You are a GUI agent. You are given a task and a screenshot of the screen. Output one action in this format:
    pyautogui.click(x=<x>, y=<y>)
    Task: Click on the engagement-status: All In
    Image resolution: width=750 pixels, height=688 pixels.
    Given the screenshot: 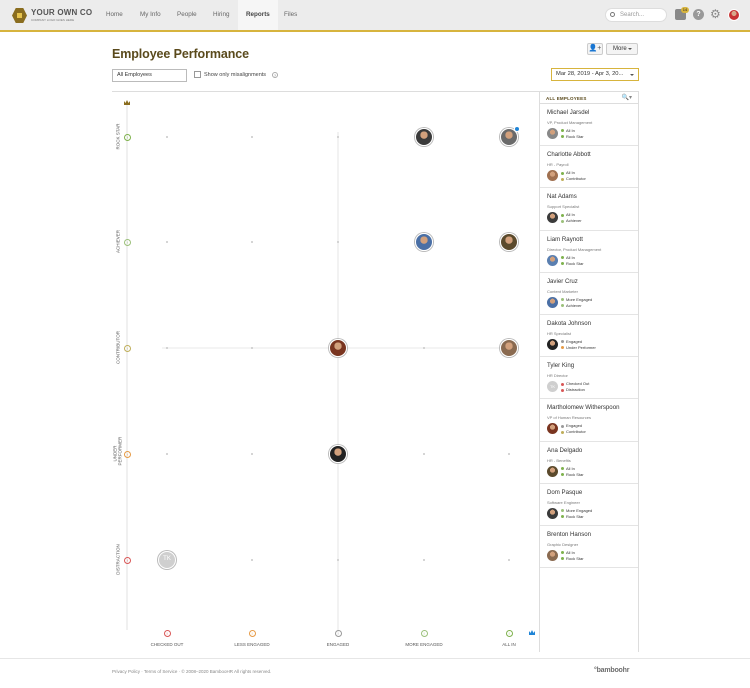 What is the action you would take?
    pyautogui.click(x=568, y=468)
    